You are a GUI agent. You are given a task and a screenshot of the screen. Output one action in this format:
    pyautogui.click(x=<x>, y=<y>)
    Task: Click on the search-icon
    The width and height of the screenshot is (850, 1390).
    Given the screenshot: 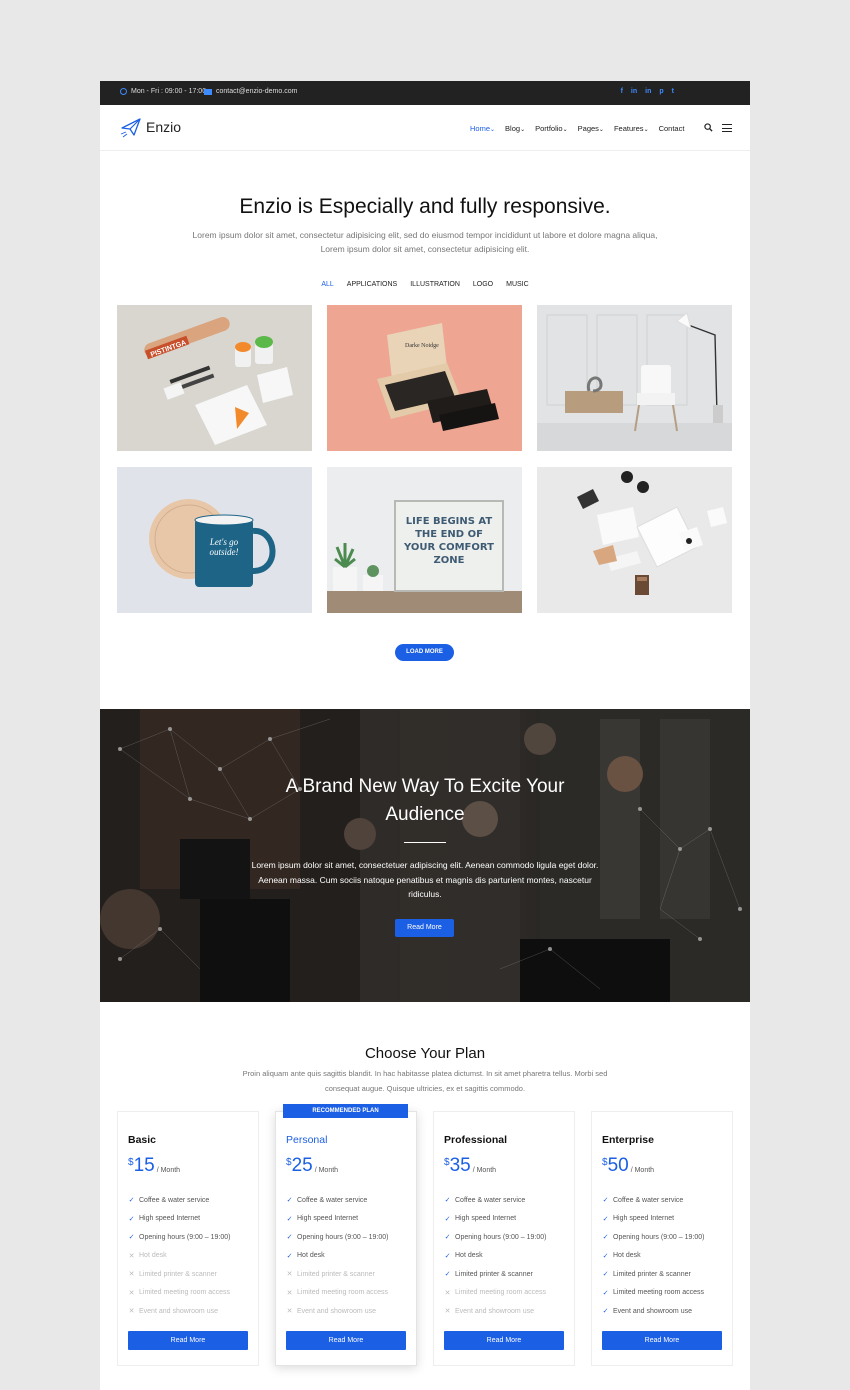 What is the action you would take?
    pyautogui.click(x=708, y=127)
    